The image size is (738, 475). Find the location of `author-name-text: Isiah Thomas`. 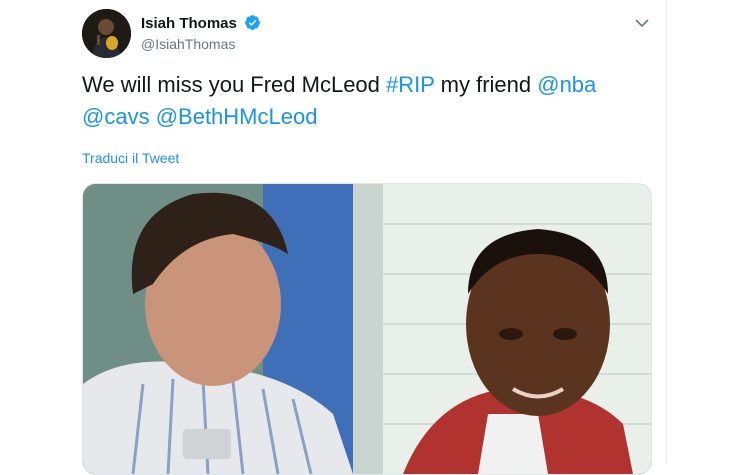

author-name-text: Isiah Thomas is located at coordinates (189, 23).